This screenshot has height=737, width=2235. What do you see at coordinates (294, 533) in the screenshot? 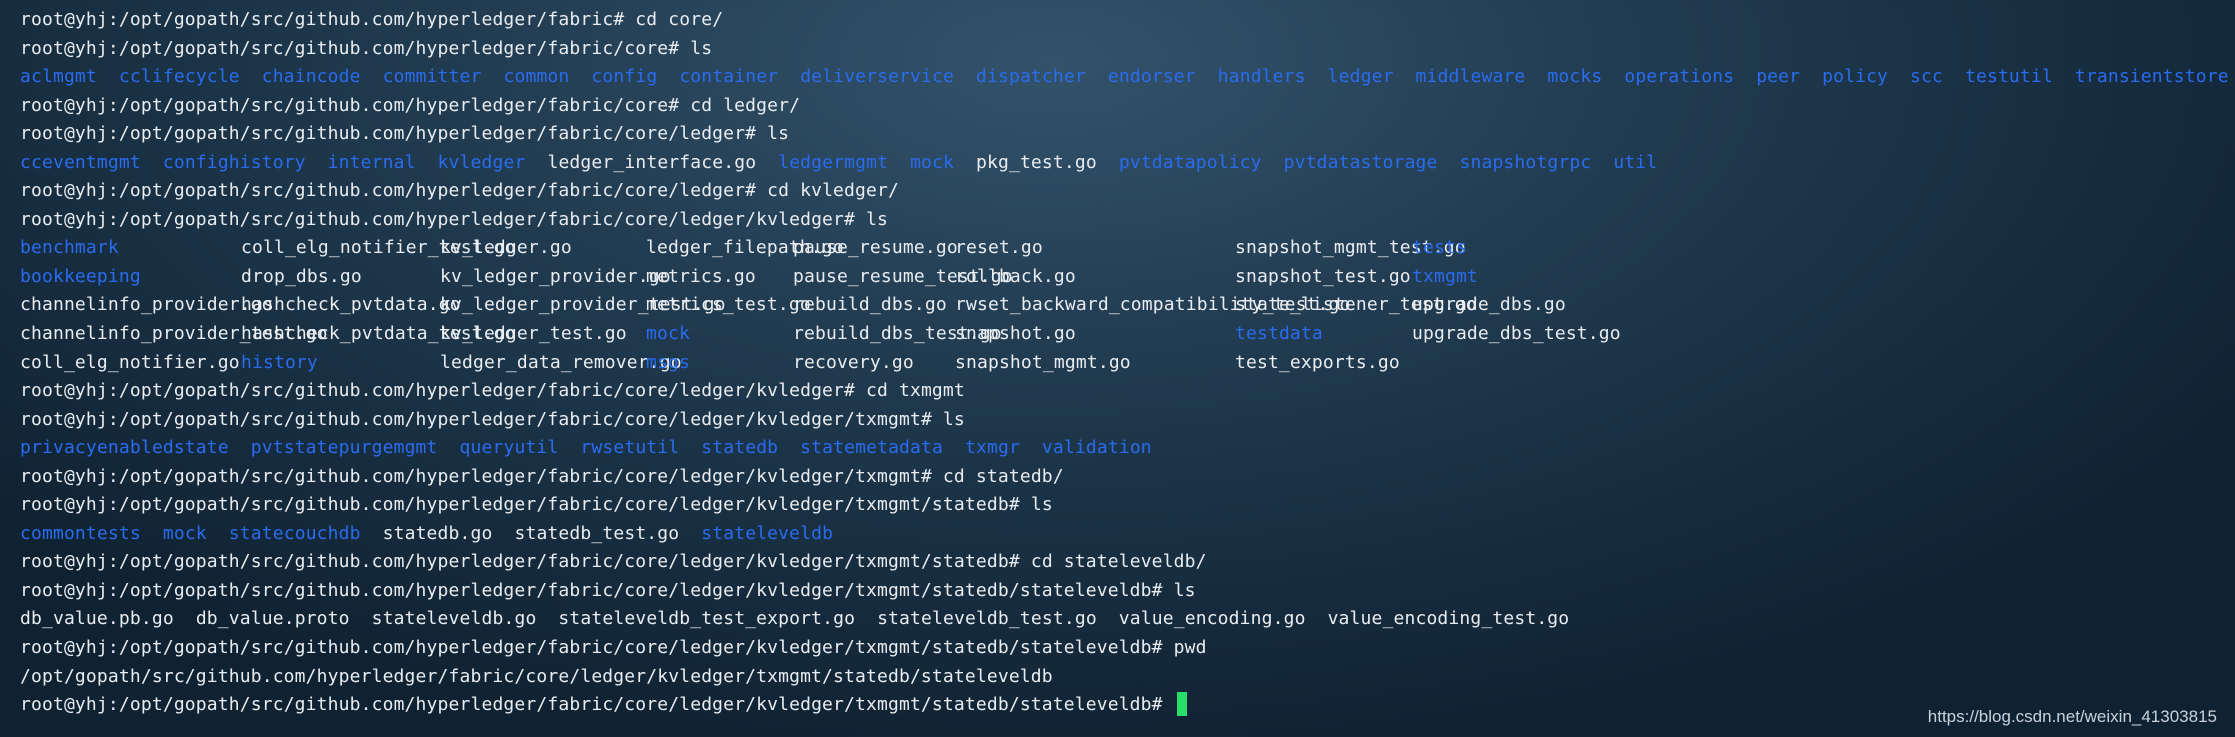
I see `directory-entry: statecouchdb` at bounding box center [294, 533].